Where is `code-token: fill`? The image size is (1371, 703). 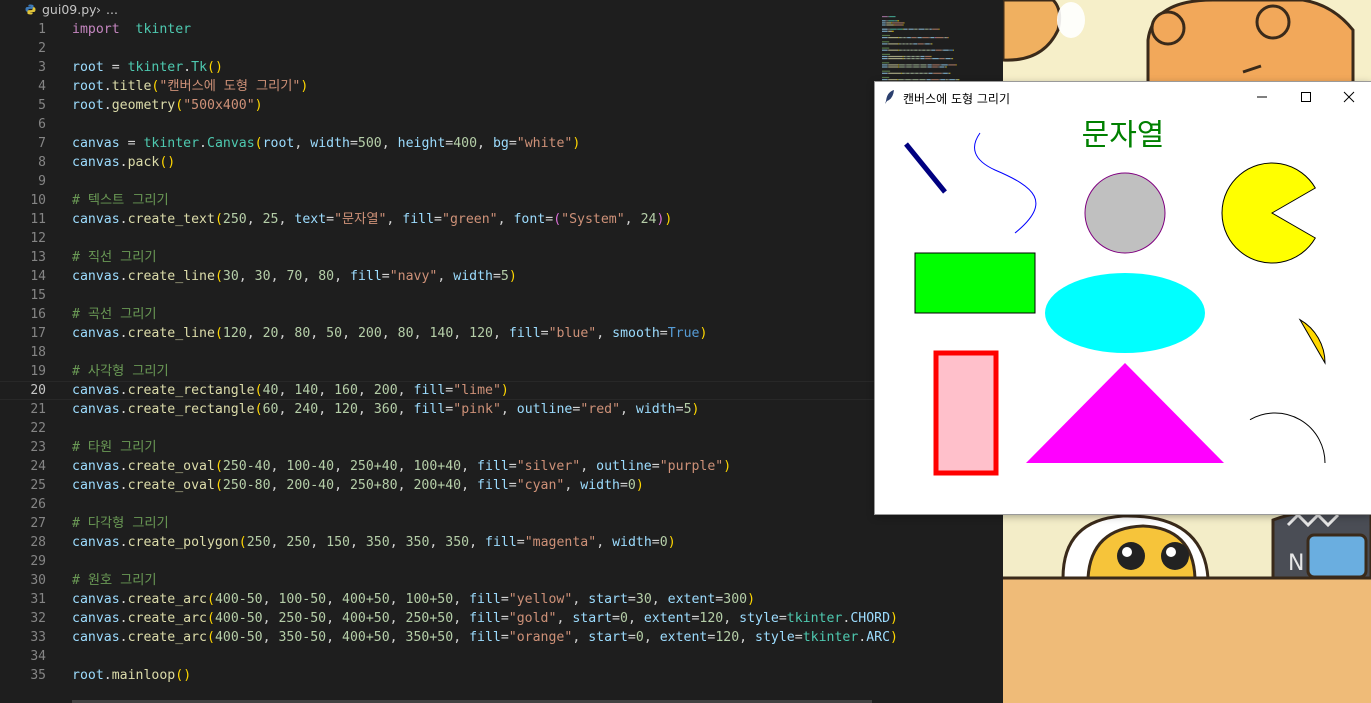 code-token: fill is located at coordinates (485, 599).